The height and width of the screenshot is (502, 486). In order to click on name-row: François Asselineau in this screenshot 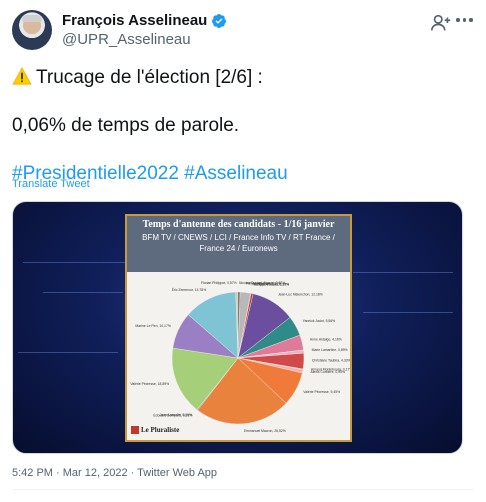, I will do `click(144, 20)`.